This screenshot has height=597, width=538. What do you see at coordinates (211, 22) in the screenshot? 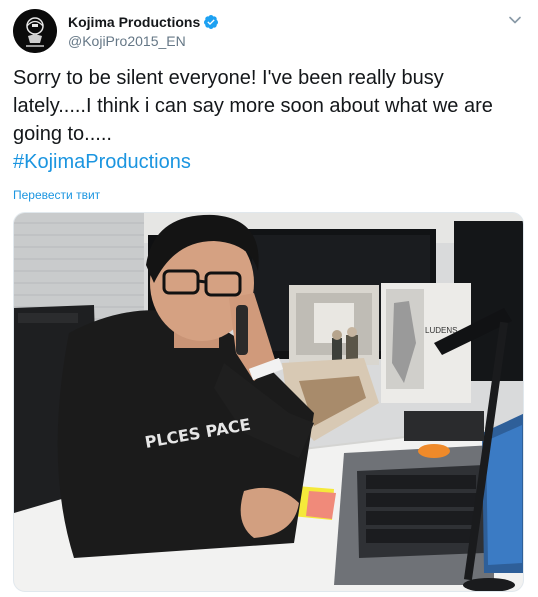
I see `verified-badge-icon` at bounding box center [211, 22].